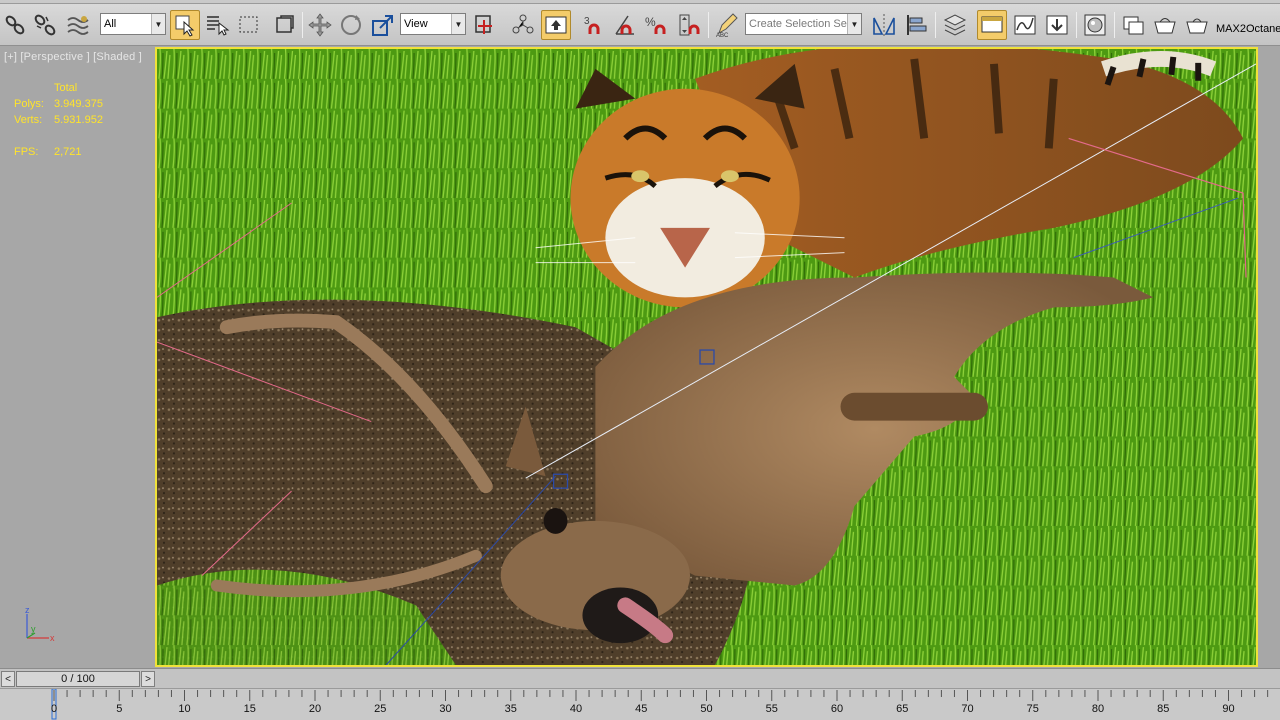 This screenshot has height=720, width=1280. Describe the element at coordinates (1025, 25) in the screenshot. I see `curve-editor-icon` at that location.